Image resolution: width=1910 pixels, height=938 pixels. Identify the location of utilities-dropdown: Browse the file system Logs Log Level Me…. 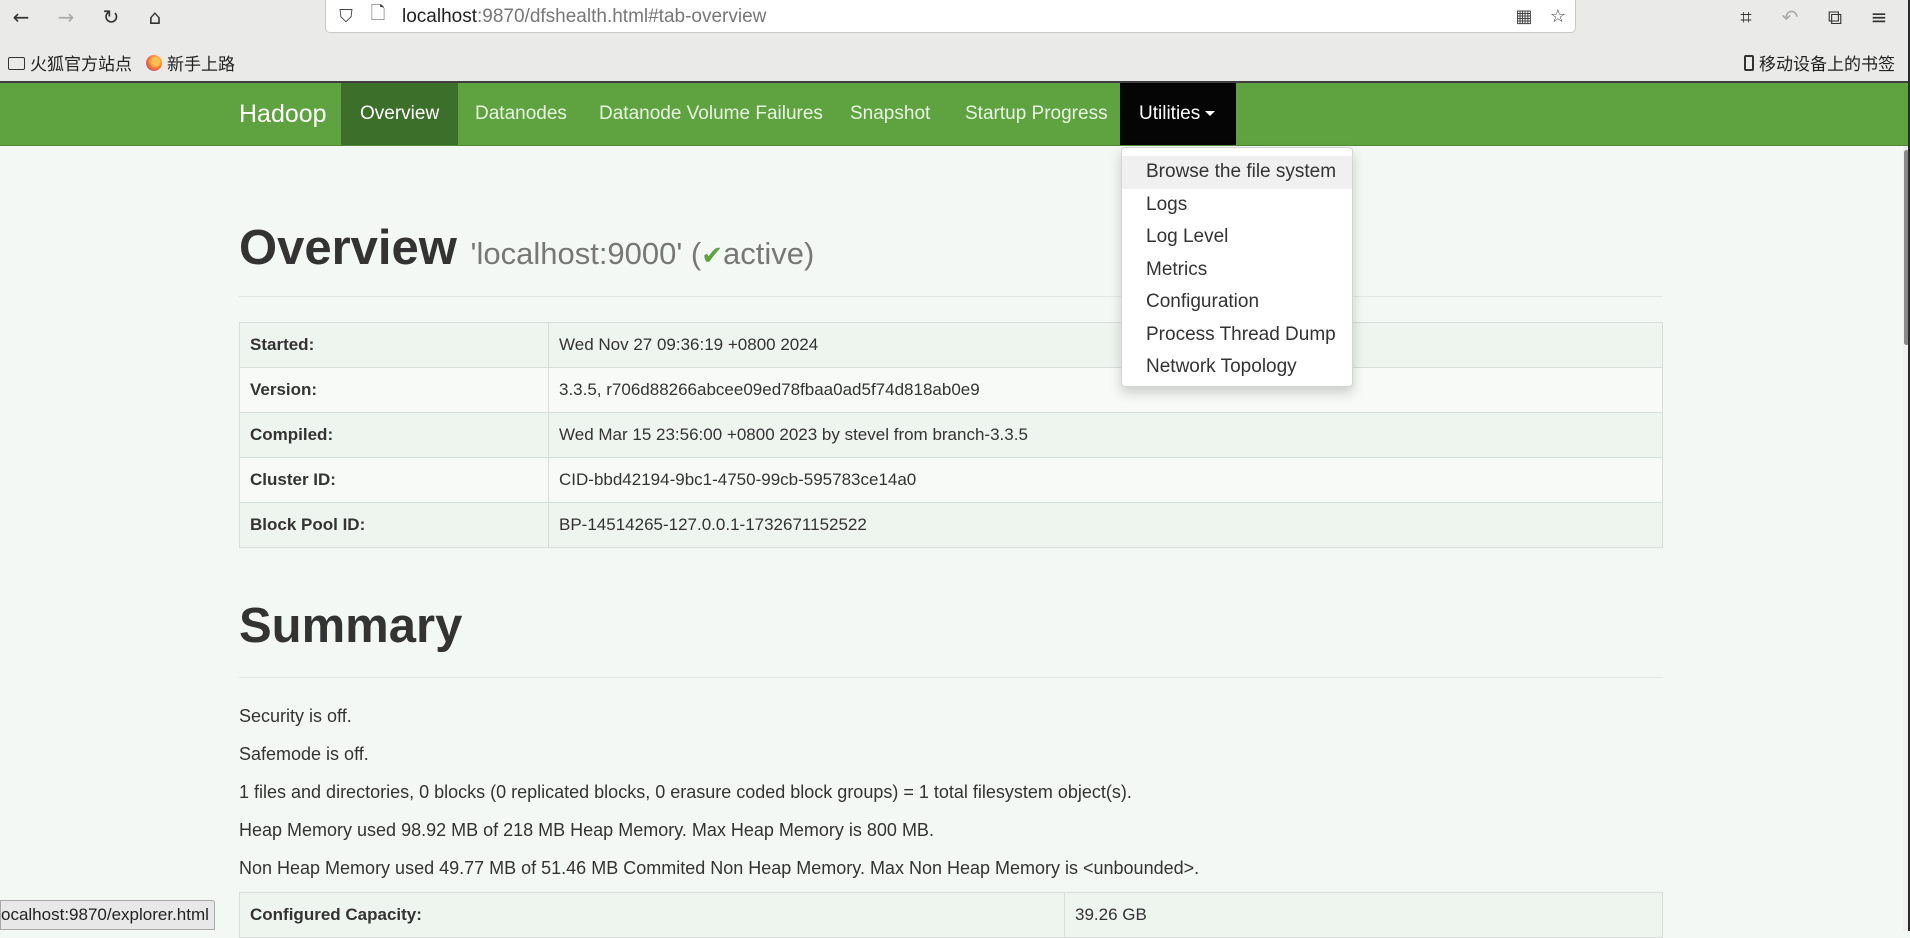
(1237, 267).